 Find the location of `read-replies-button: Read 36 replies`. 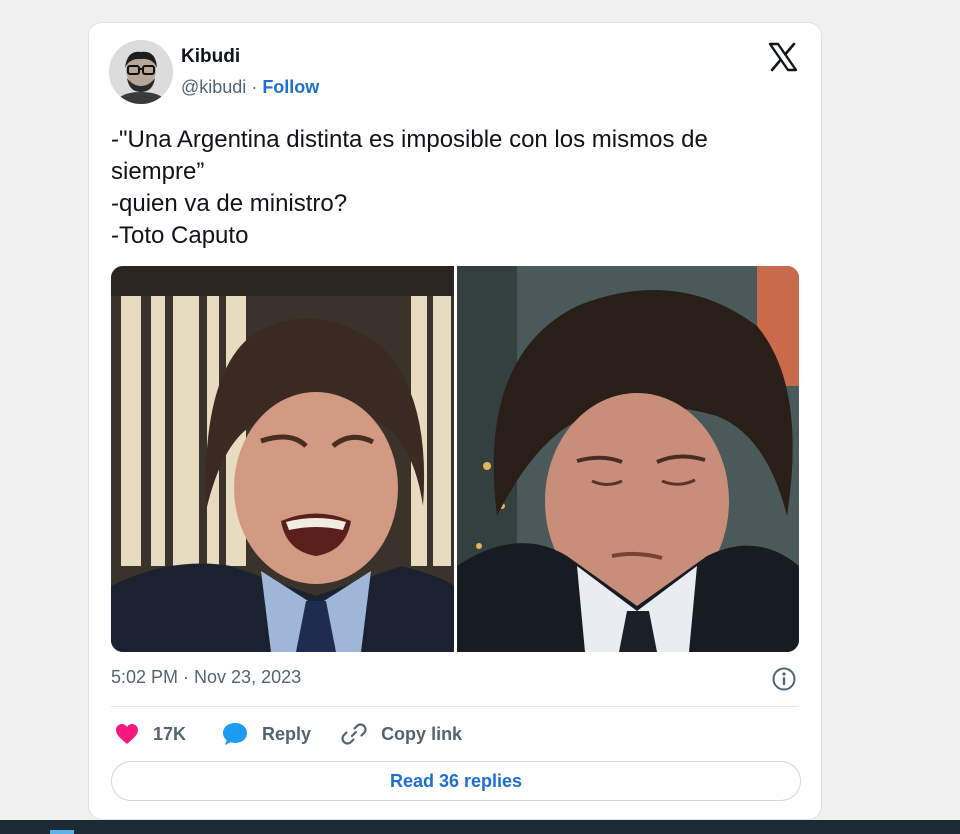

read-replies-button: Read 36 replies is located at coordinates (456, 781).